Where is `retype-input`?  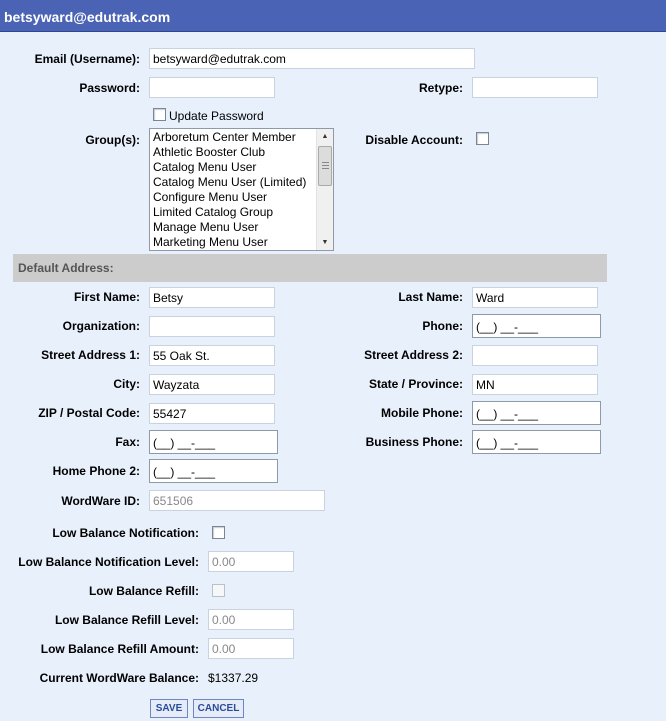 retype-input is located at coordinates (535, 87).